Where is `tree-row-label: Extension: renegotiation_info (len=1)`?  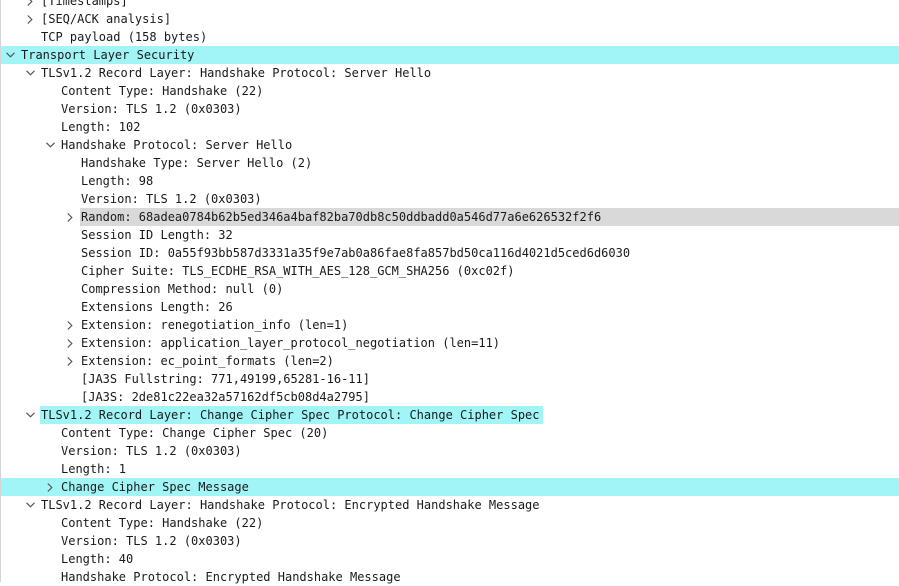
tree-row-label: Extension: renegotiation_info (len=1) is located at coordinates (215, 325).